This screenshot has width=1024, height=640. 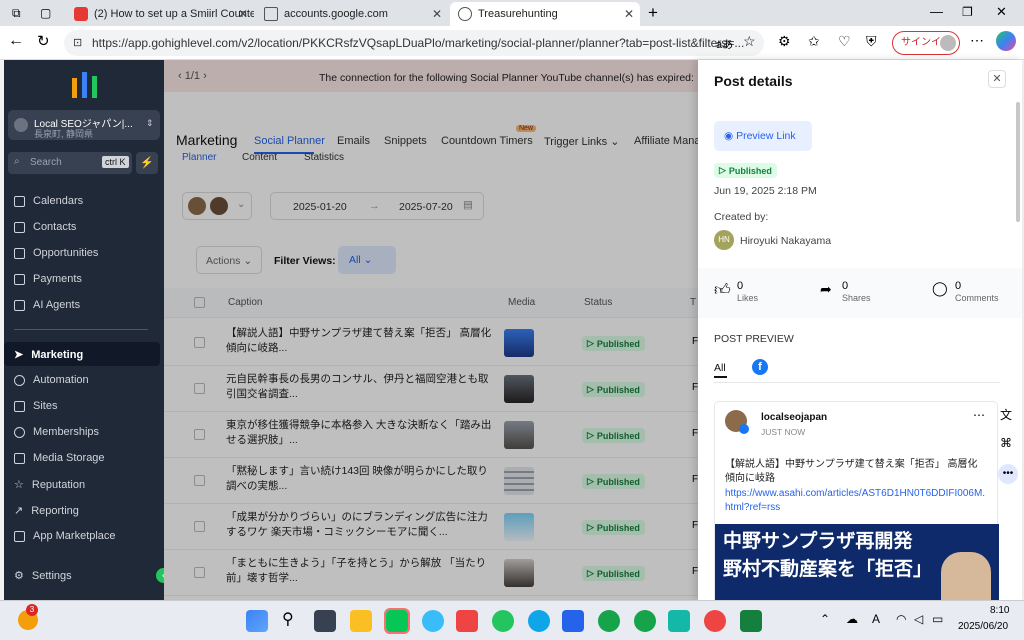 I want to click on engagement-stats: 👍︎ 0 Likes ➦ 0 Shares ◯ 0 Comments, so click(x=860, y=293).